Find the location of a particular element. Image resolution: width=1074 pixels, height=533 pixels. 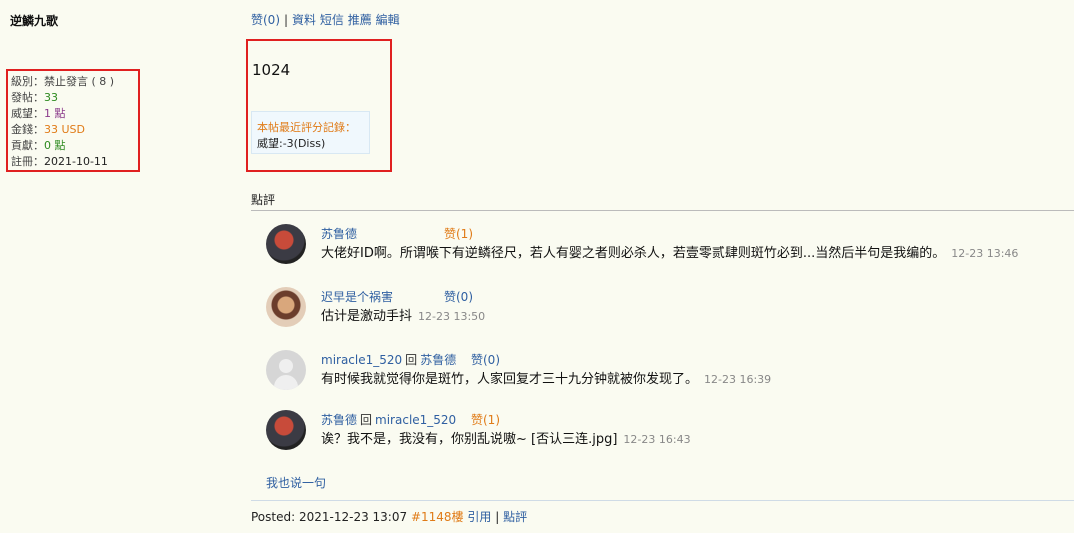

stat-prestige: 威望：1 點 is located at coordinates (38, 113).